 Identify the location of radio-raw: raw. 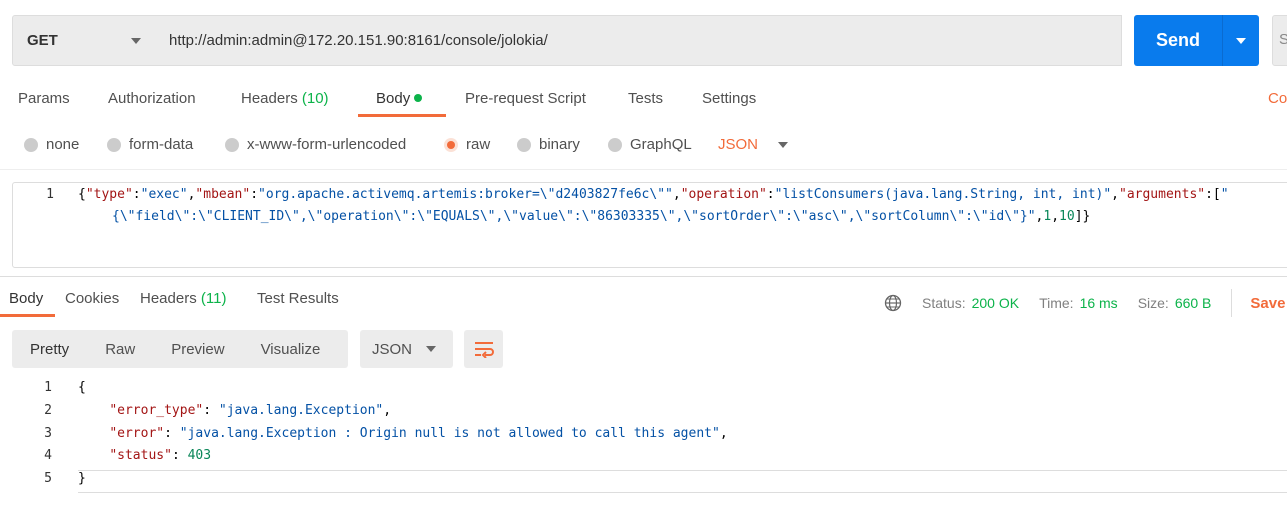
(467, 144).